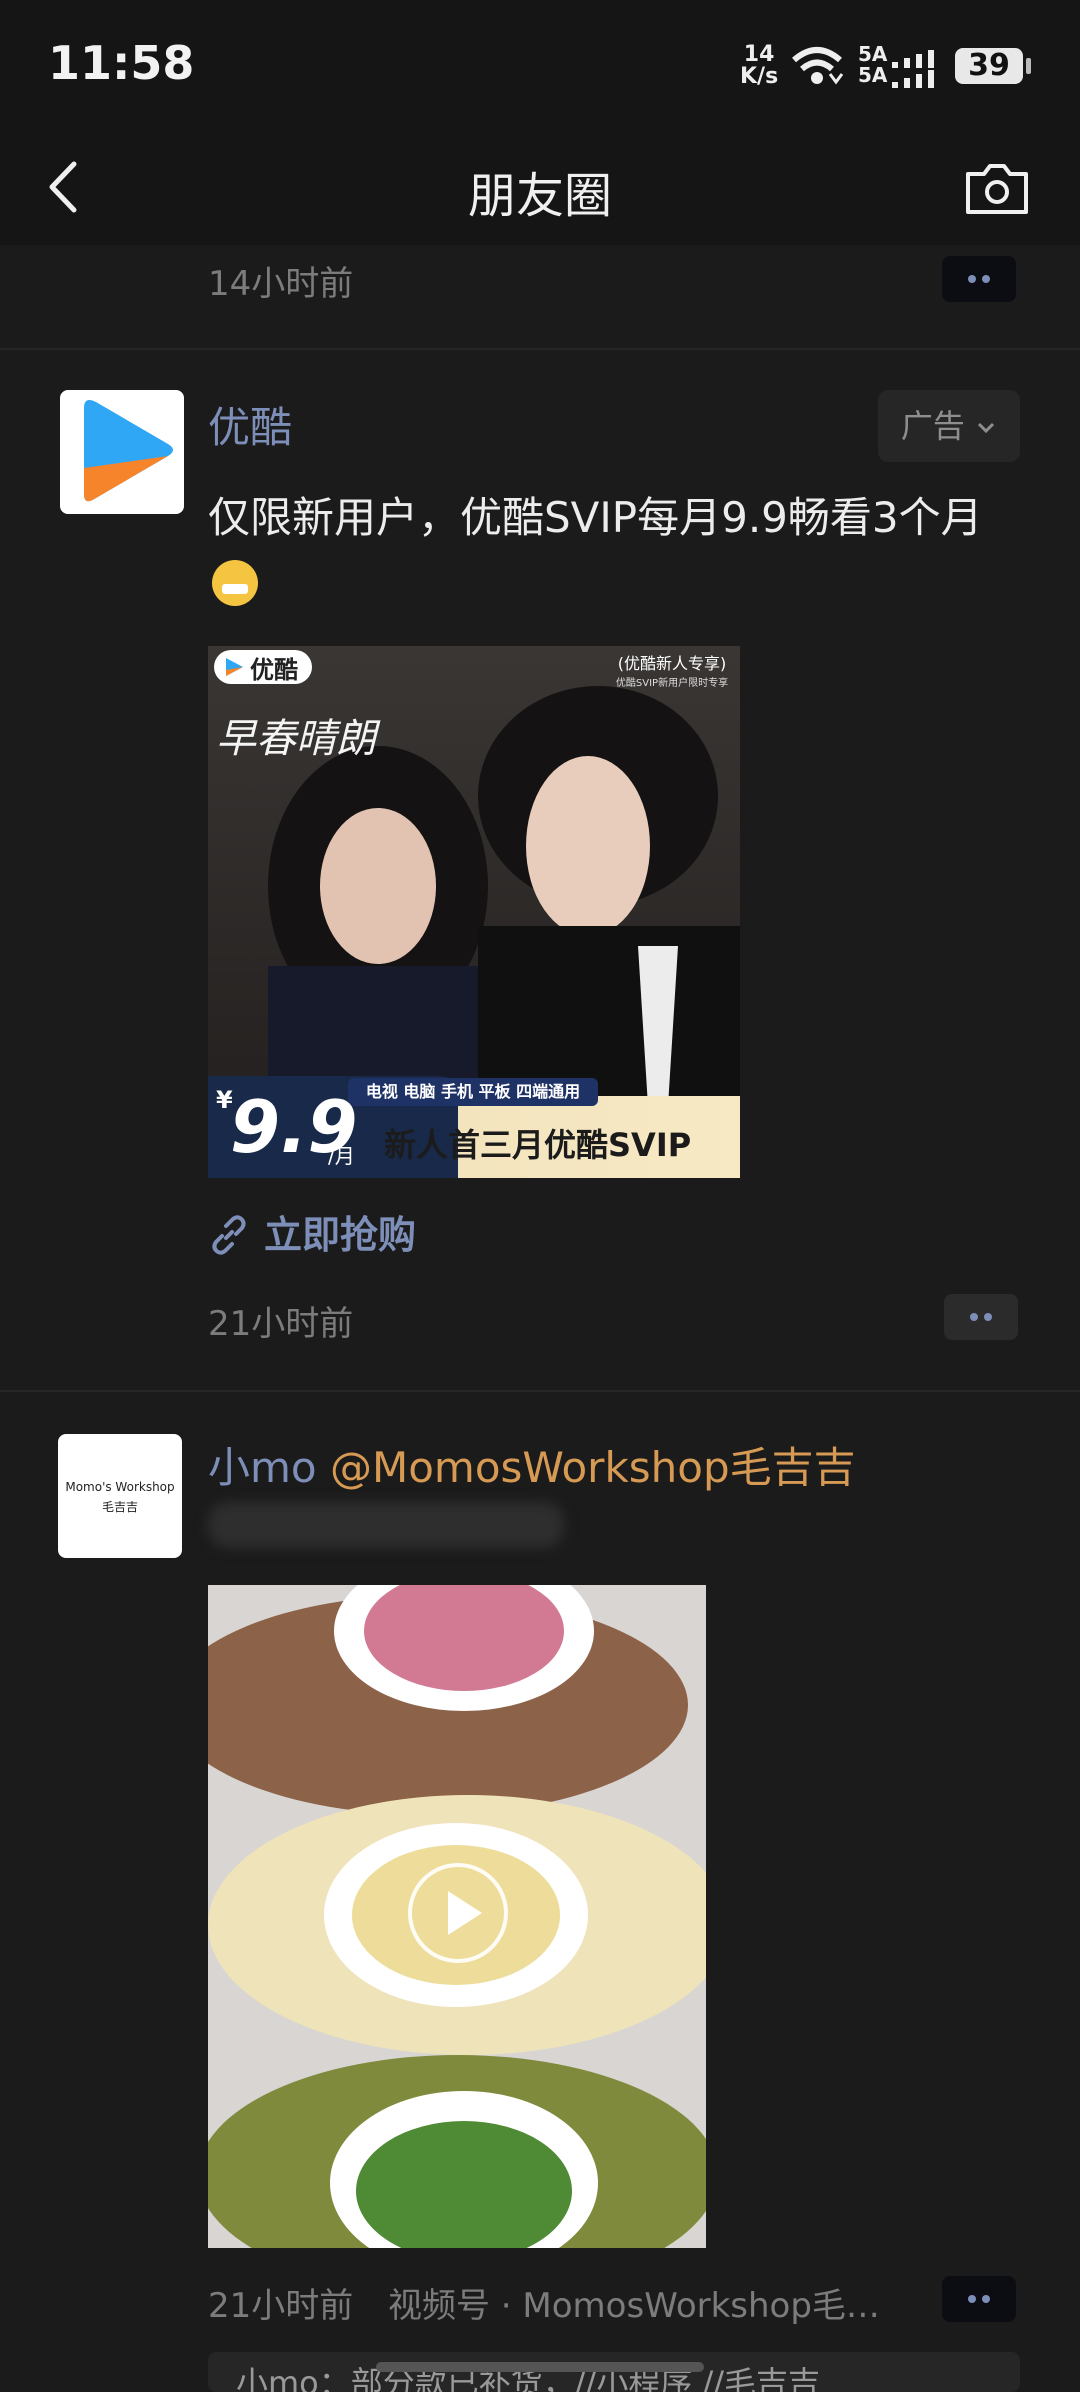  Describe the element at coordinates (979, 2299) in the screenshot. I see `video-post-more-button` at that location.